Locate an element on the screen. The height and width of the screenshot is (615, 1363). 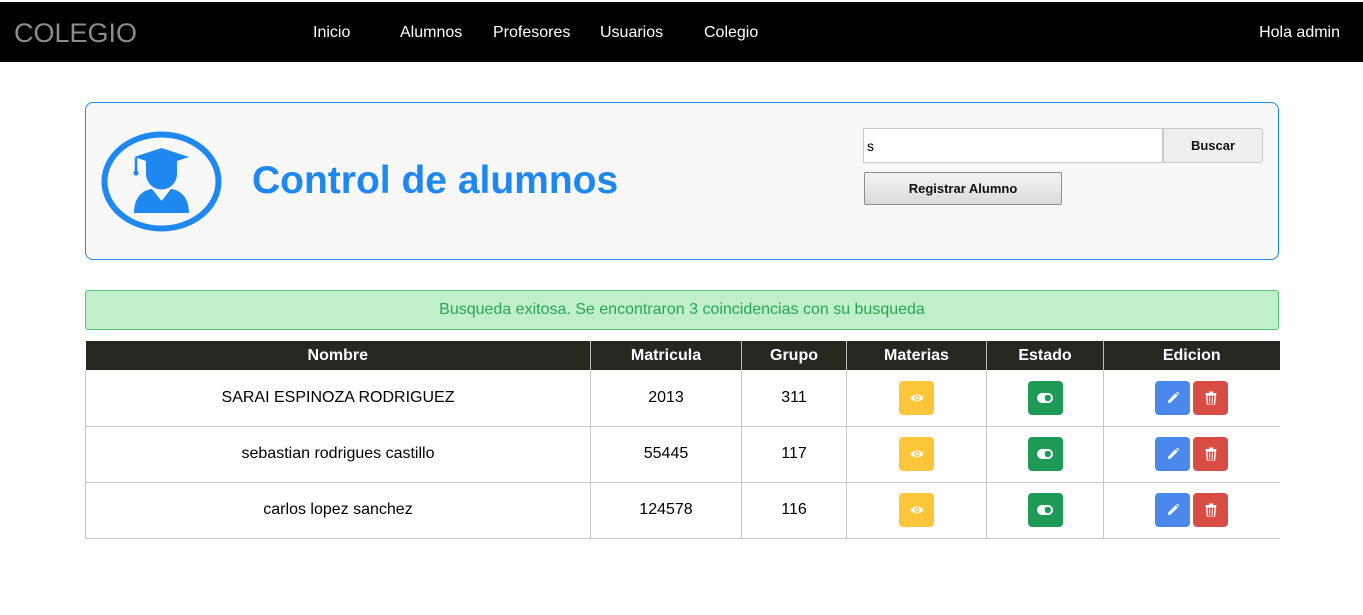
nav-link-alumnos: Alumnos is located at coordinates (431, 33).